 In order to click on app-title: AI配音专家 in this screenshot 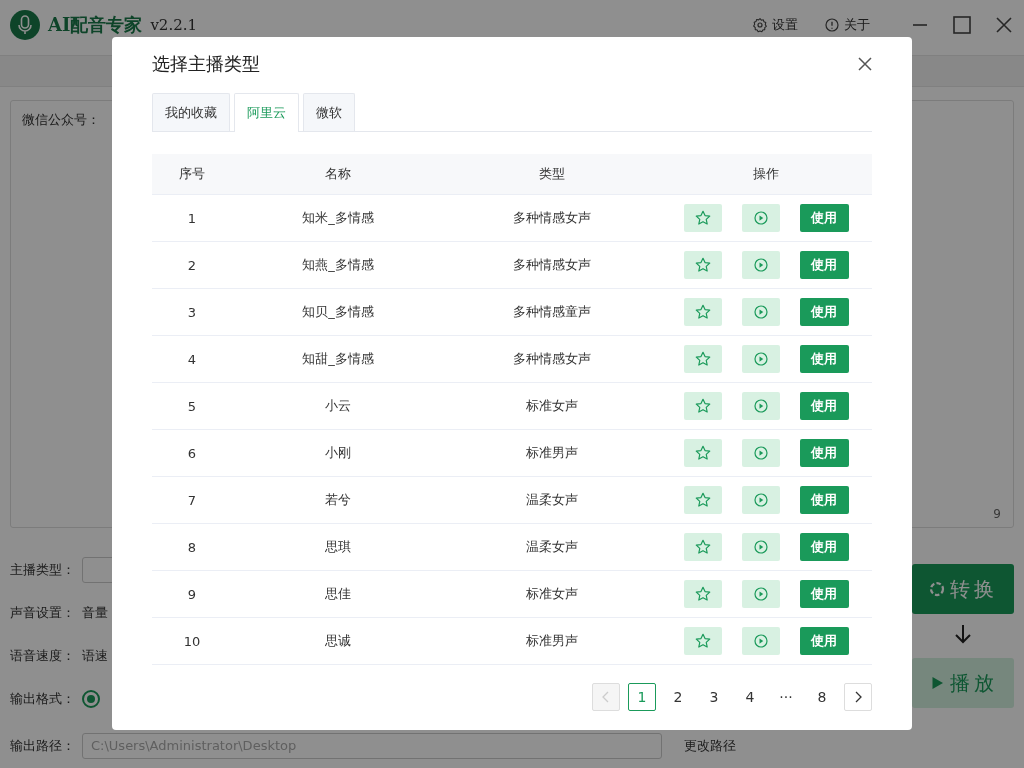, I will do `click(95, 25)`.